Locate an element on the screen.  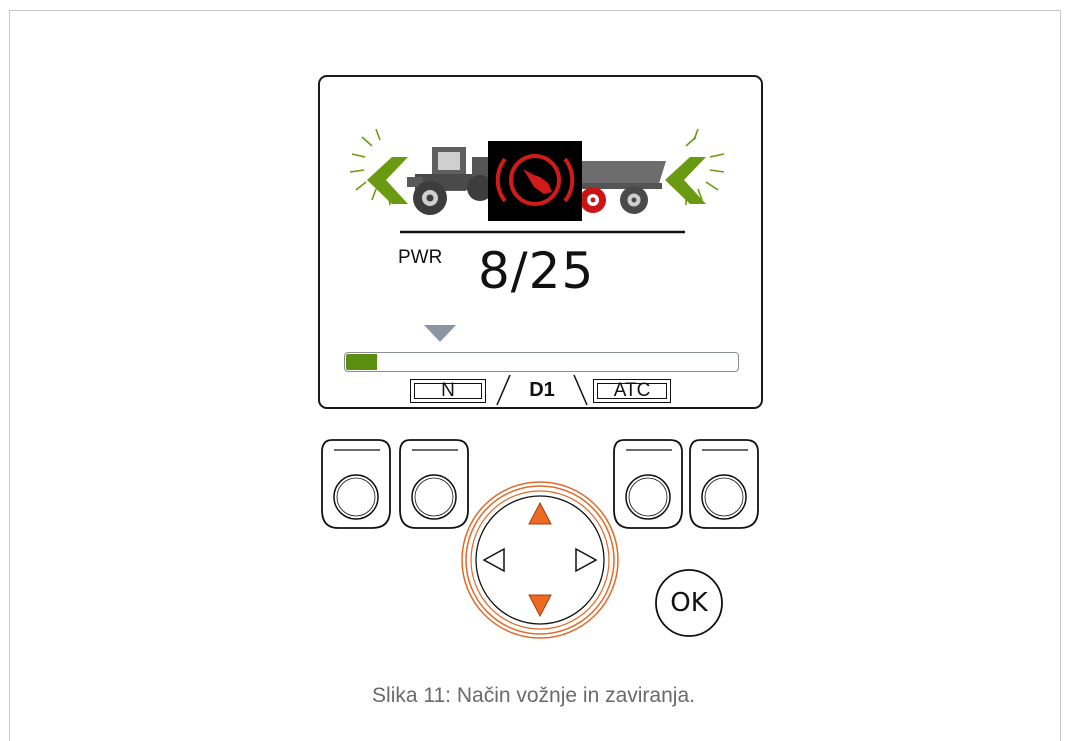
pointer-icon is located at coordinates (440, 333).